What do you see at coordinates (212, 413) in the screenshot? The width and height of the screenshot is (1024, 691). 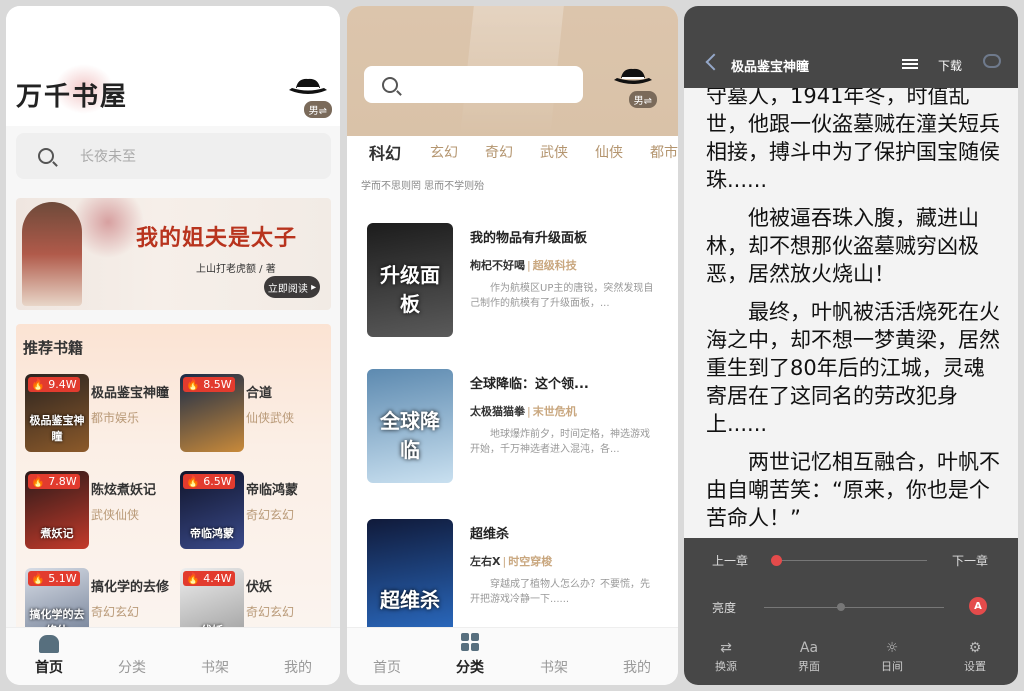 I see `book-cover: 🔥 8.5W` at bounding box center [212, 413].